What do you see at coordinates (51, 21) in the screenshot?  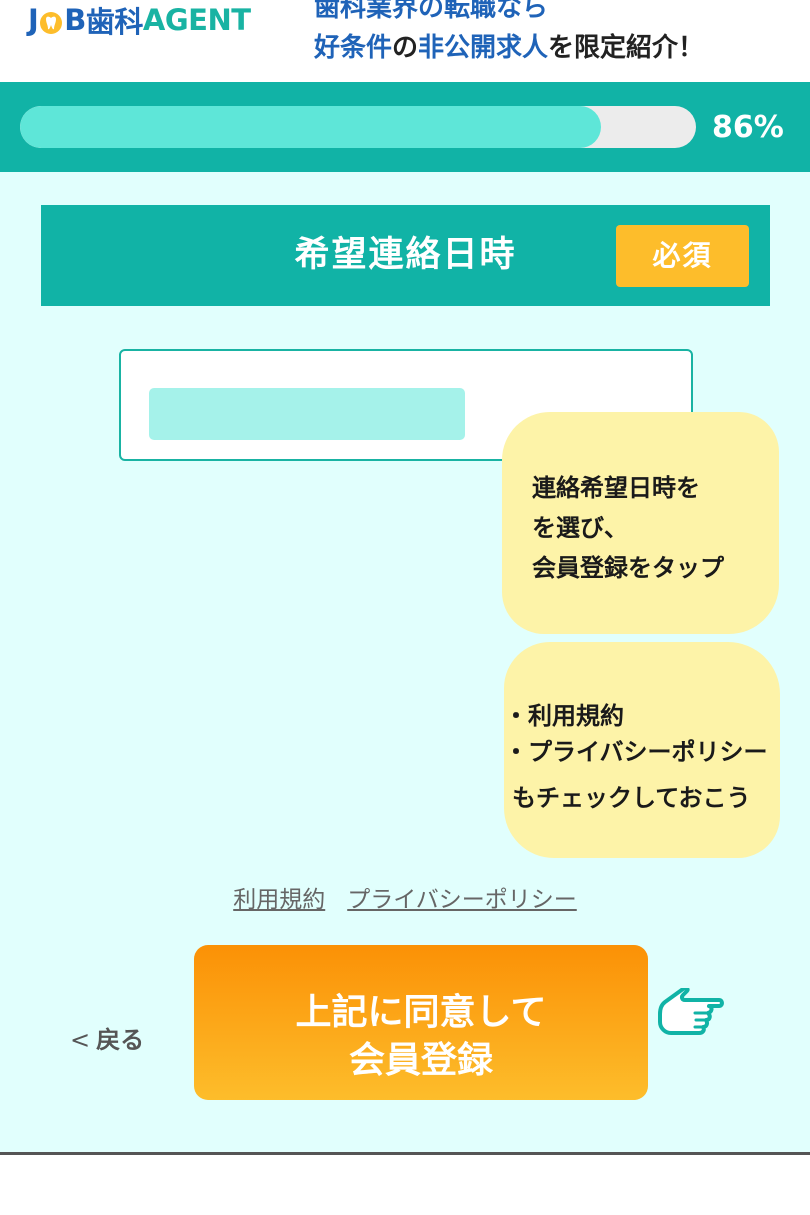 I see `tooth-icon` at bounding box center [51, 21].